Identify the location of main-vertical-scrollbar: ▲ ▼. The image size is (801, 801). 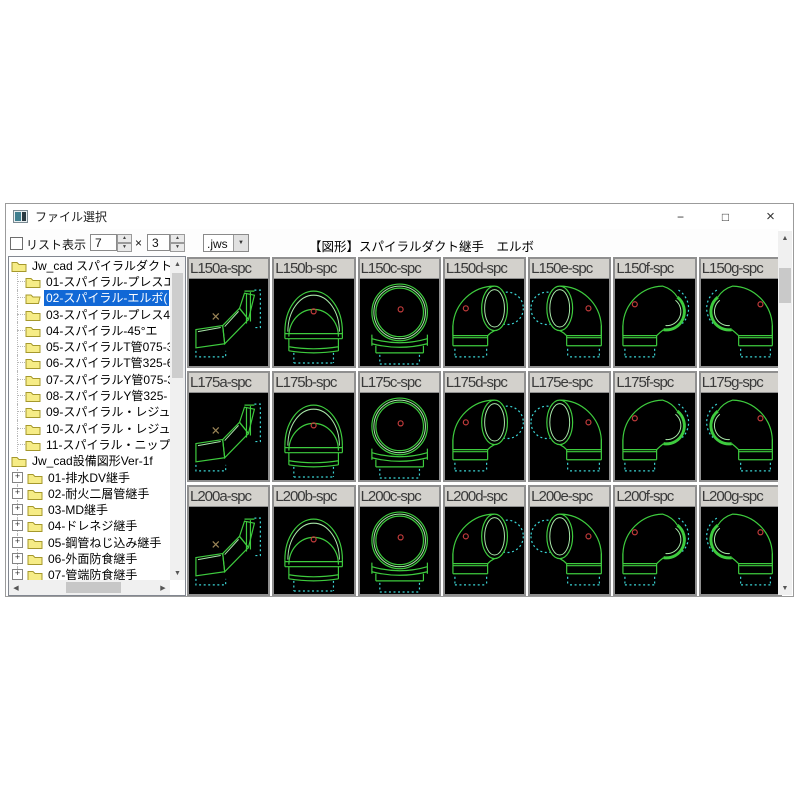
(785, 413).